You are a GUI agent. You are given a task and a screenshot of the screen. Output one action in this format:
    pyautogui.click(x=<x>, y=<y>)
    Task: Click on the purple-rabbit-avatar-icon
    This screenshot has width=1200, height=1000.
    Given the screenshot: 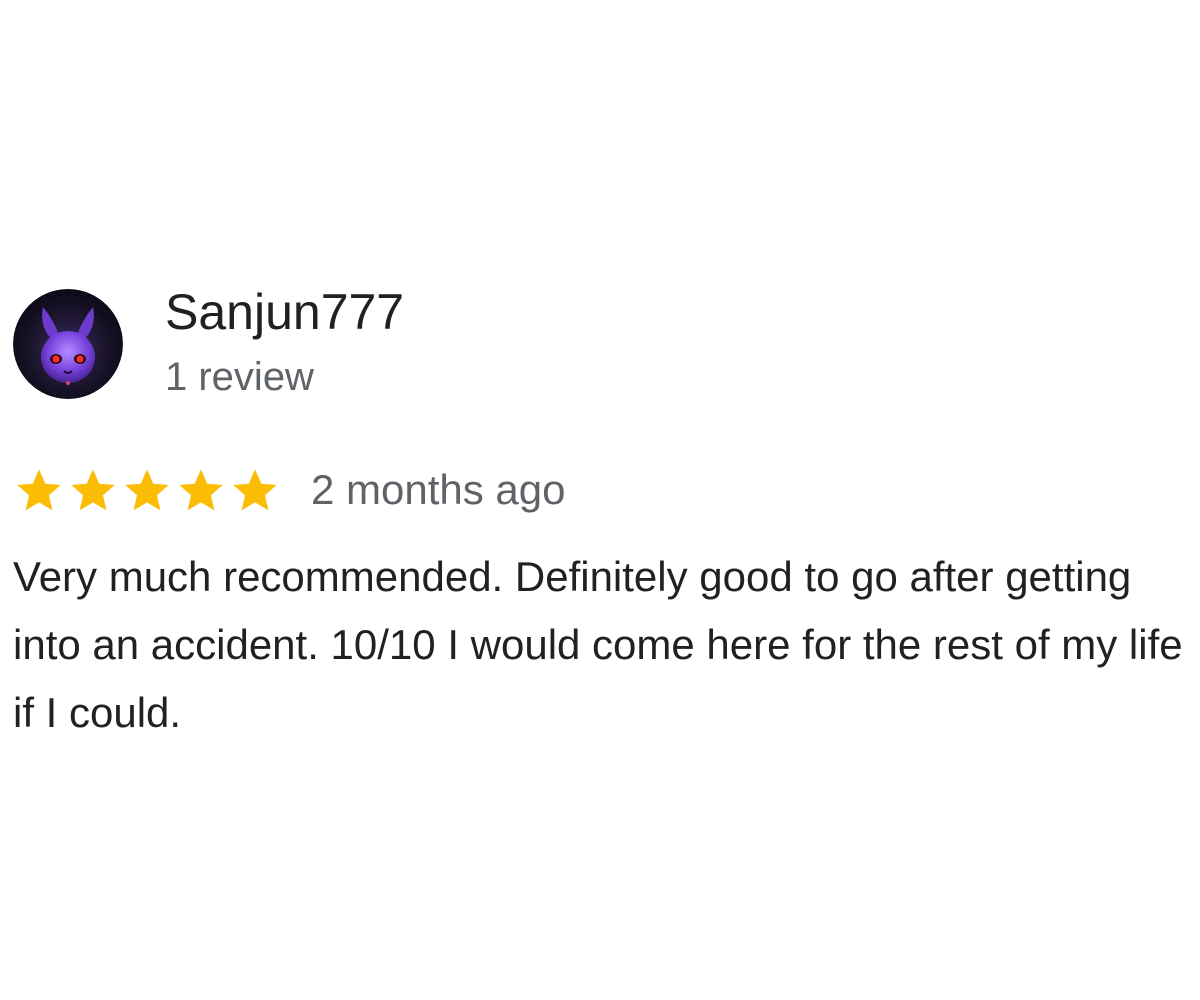 What is the action you would take?
    pyautogui.click(x=68, y=344)
    